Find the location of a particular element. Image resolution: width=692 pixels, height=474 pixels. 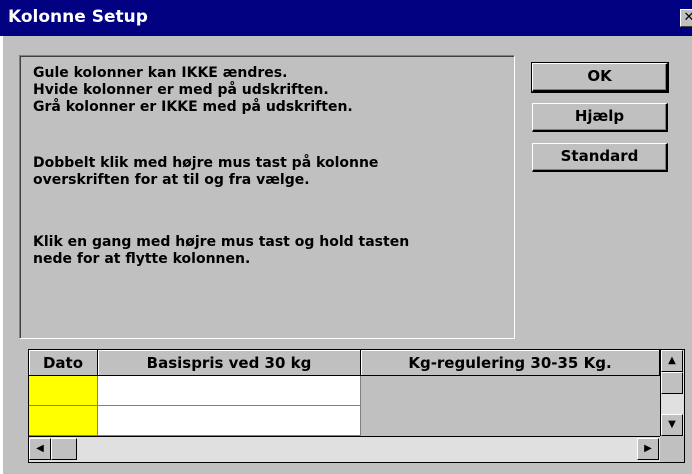

scroll-right-button: ▶ is located at coordinates (648, 449).